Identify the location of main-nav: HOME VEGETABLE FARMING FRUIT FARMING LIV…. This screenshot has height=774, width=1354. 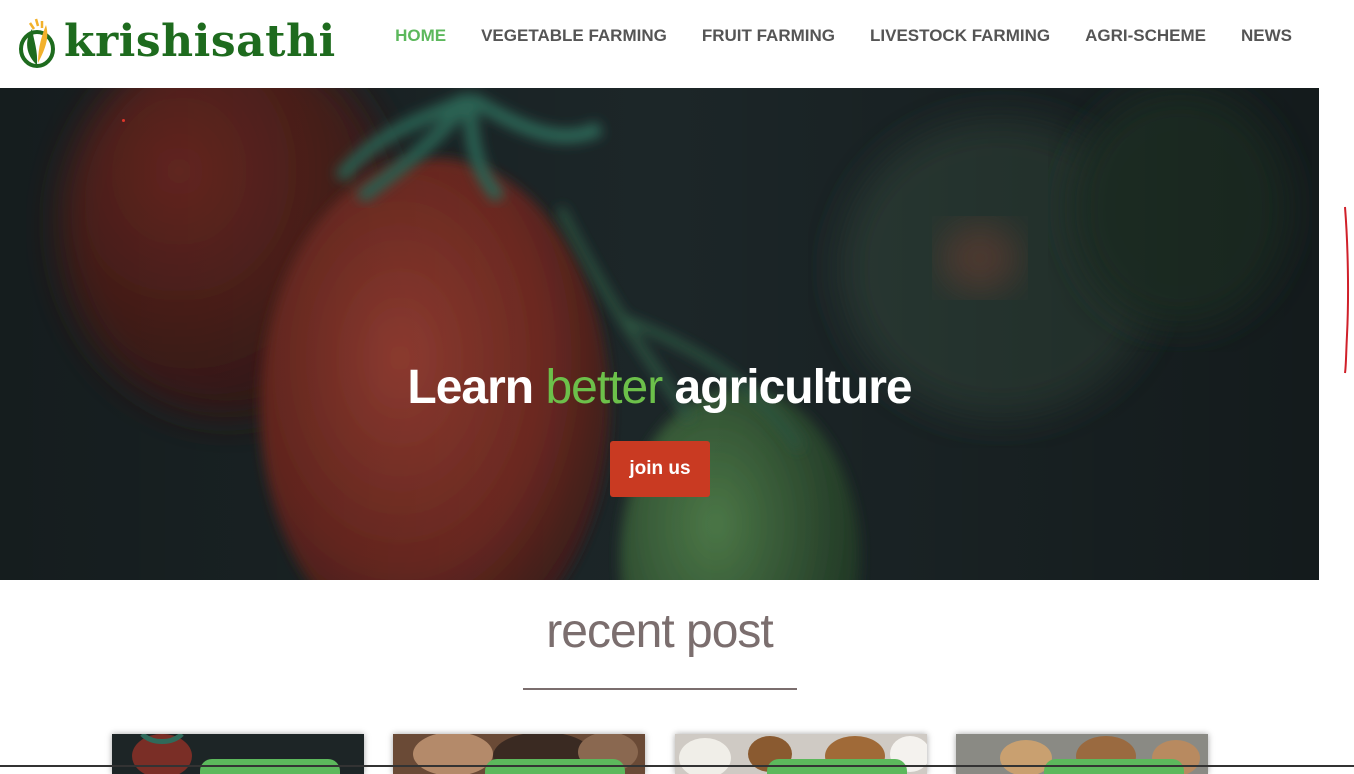
(843, 36).